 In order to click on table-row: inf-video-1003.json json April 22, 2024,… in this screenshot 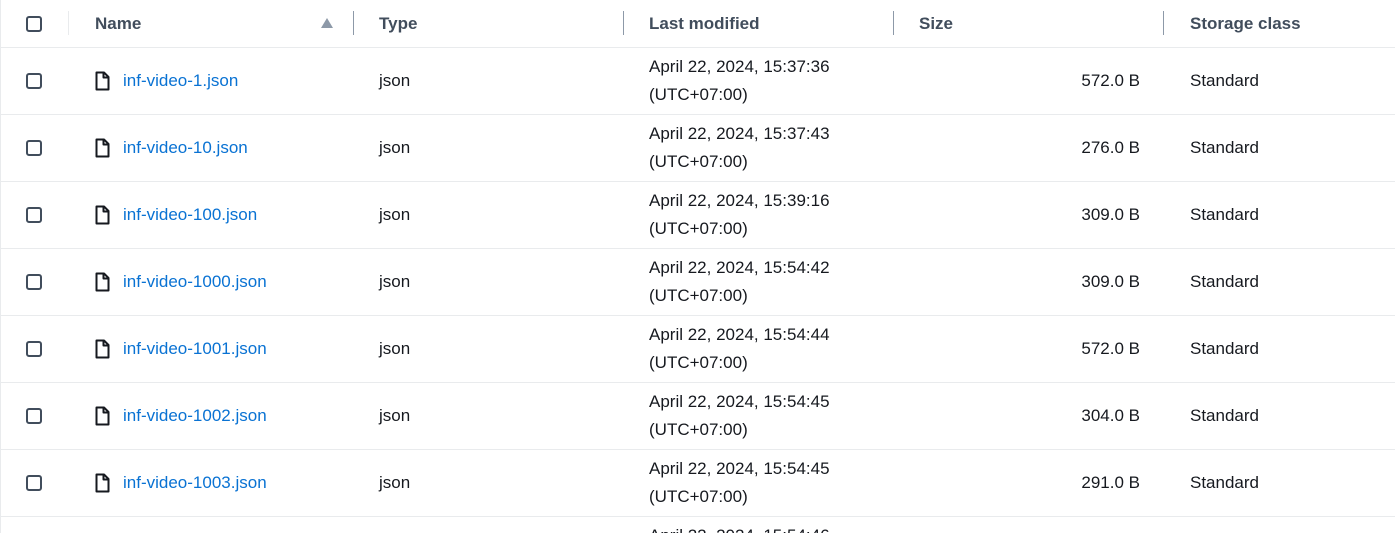, I will do `click(698, 483)`.